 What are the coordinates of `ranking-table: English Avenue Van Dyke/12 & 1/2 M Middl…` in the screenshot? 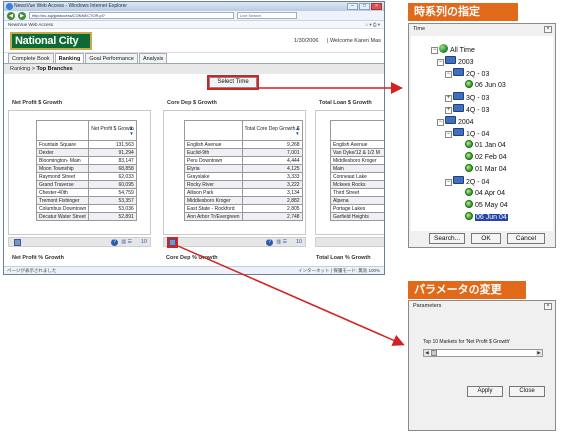 It's located at (357, 170).